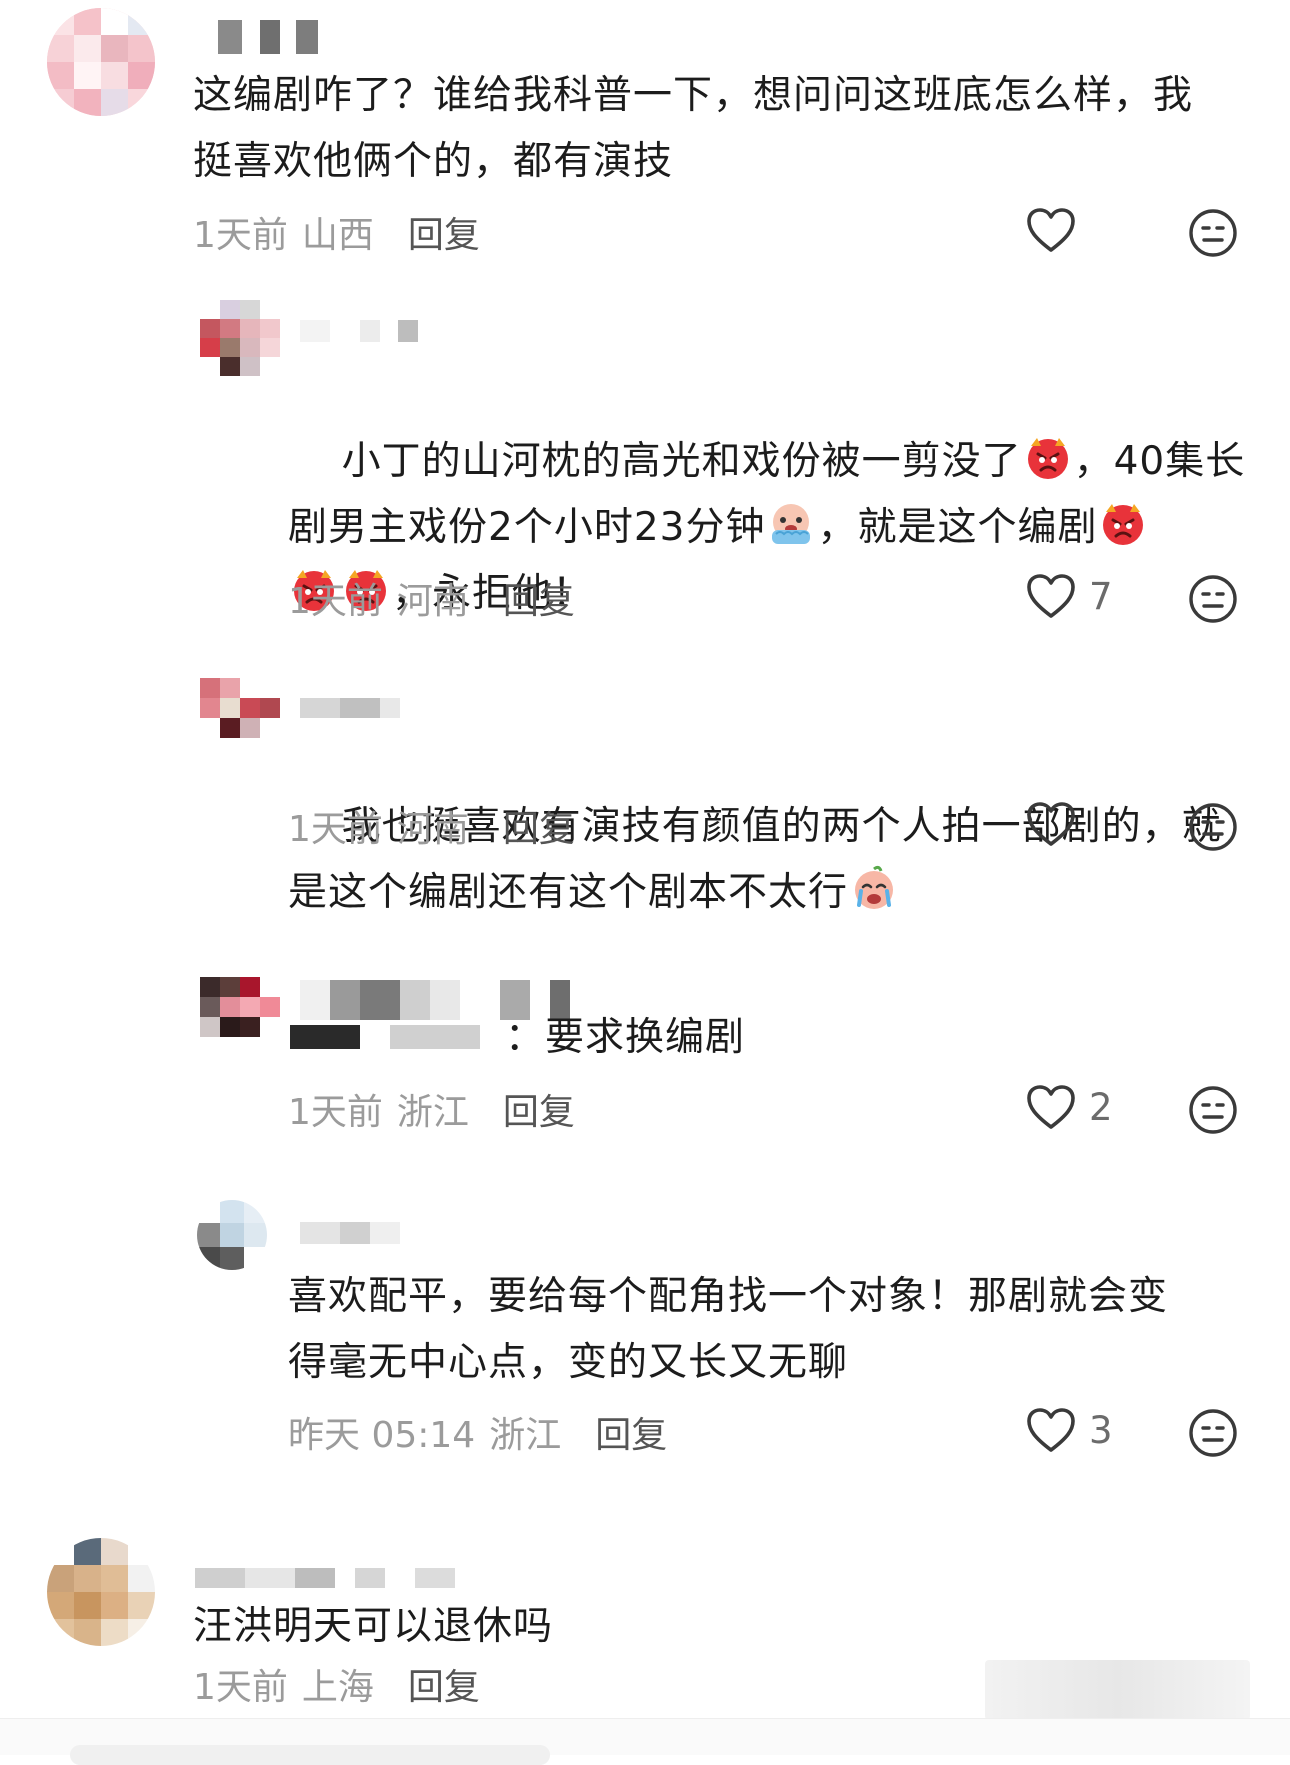  What do you see at coordinates (1101, 596) in the screenshot?
I see `like-count: 7` at bounding box center [1101, 596].